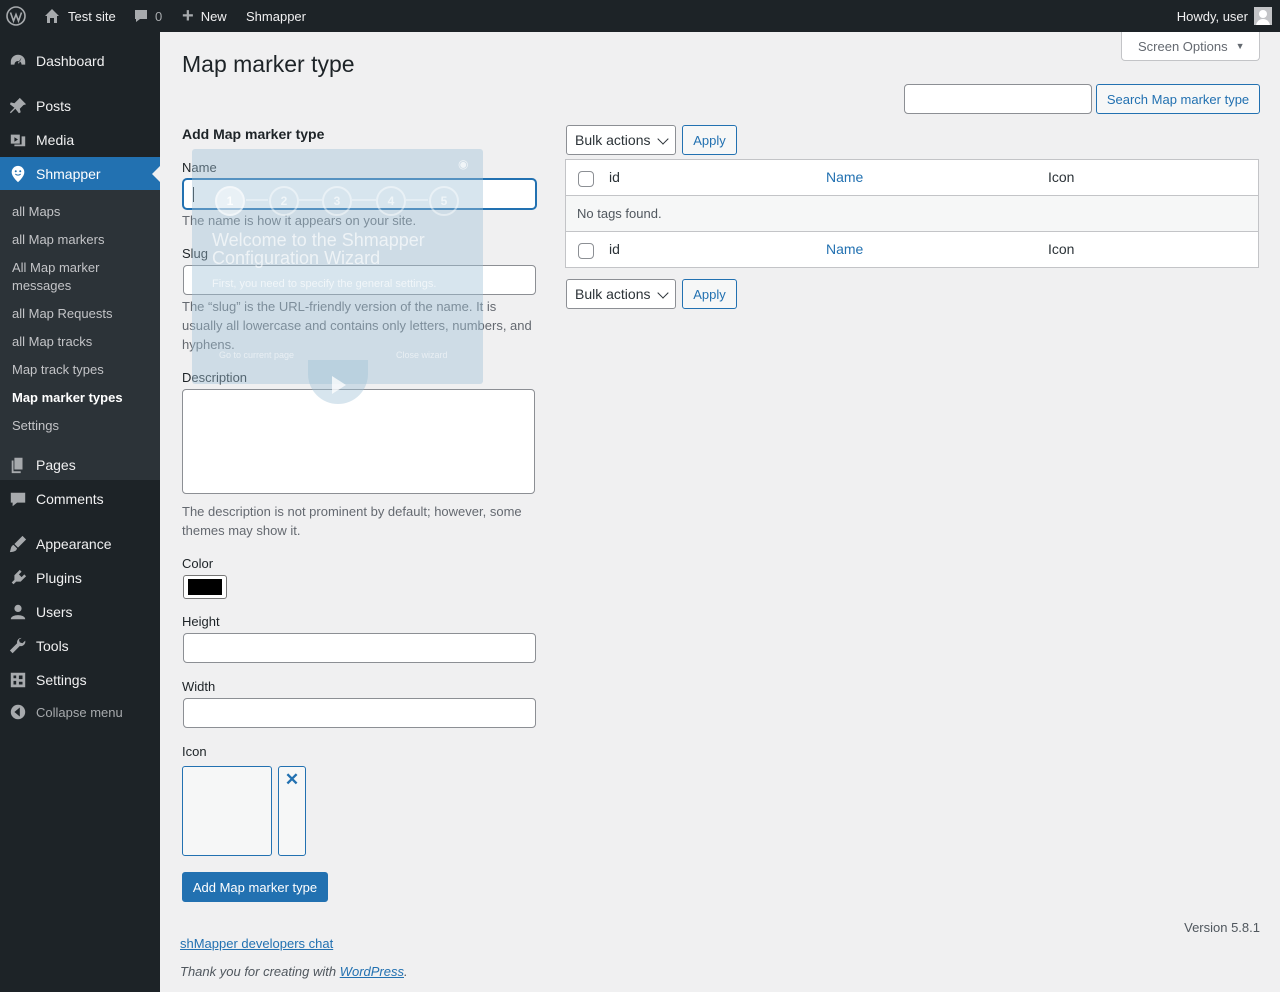  What do you see at coordinates (52, 16) in the screenshot?
I see `home-icon` at bounding box center [52, 16].